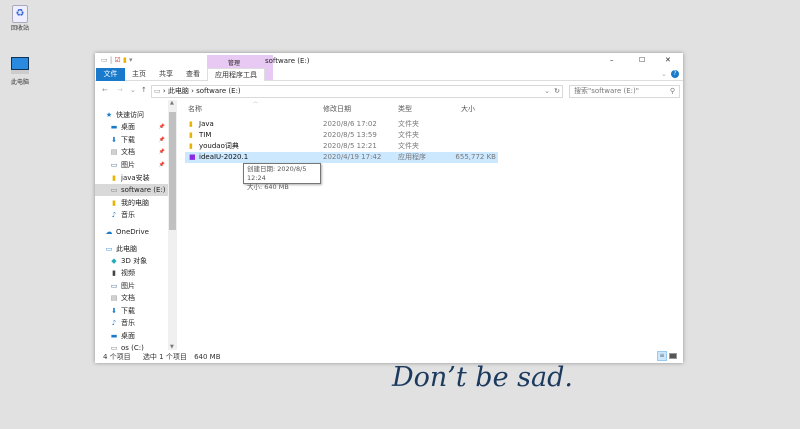 The image size is (800, 429). I want to click on address-dropdown: ⌄, so click(547, 91).